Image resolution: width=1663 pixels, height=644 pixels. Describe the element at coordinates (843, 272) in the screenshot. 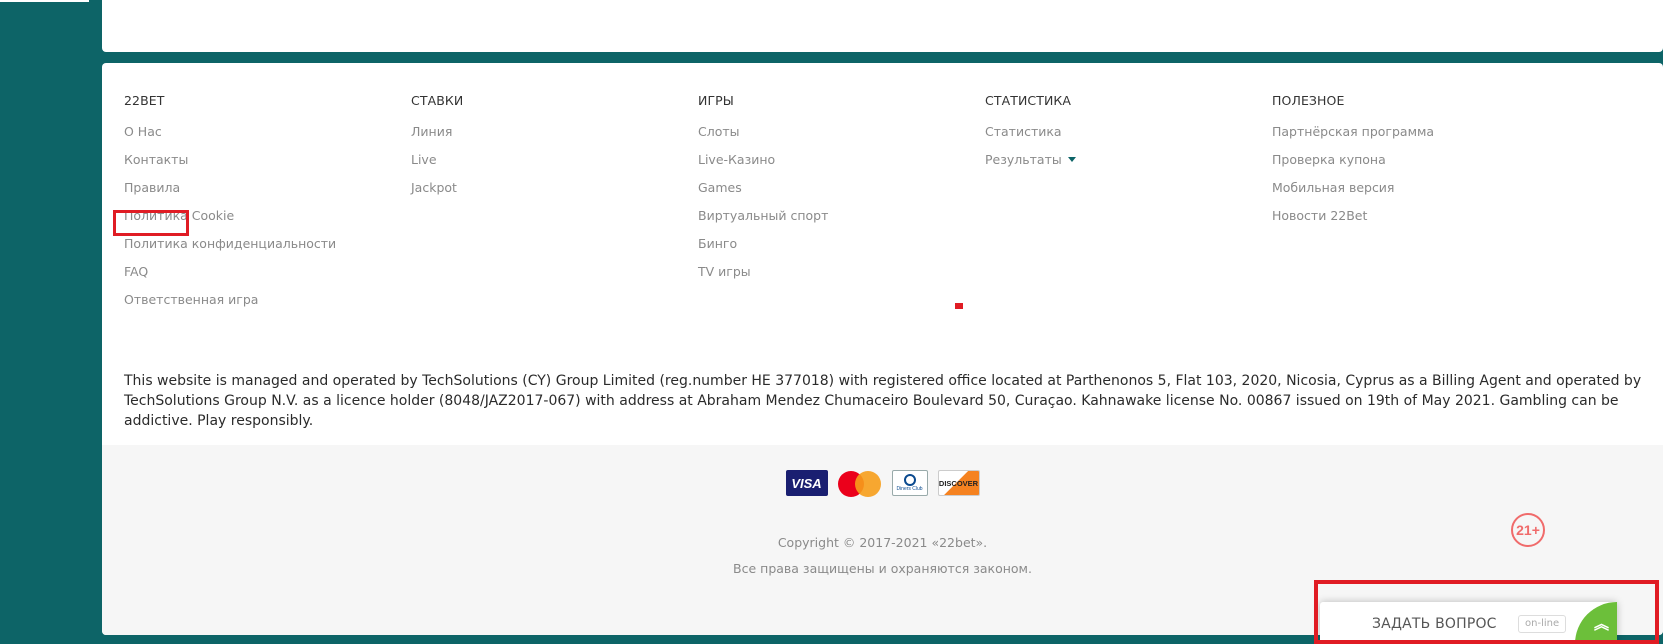

I see `footer-link-tv-games: TV игры` at that location.